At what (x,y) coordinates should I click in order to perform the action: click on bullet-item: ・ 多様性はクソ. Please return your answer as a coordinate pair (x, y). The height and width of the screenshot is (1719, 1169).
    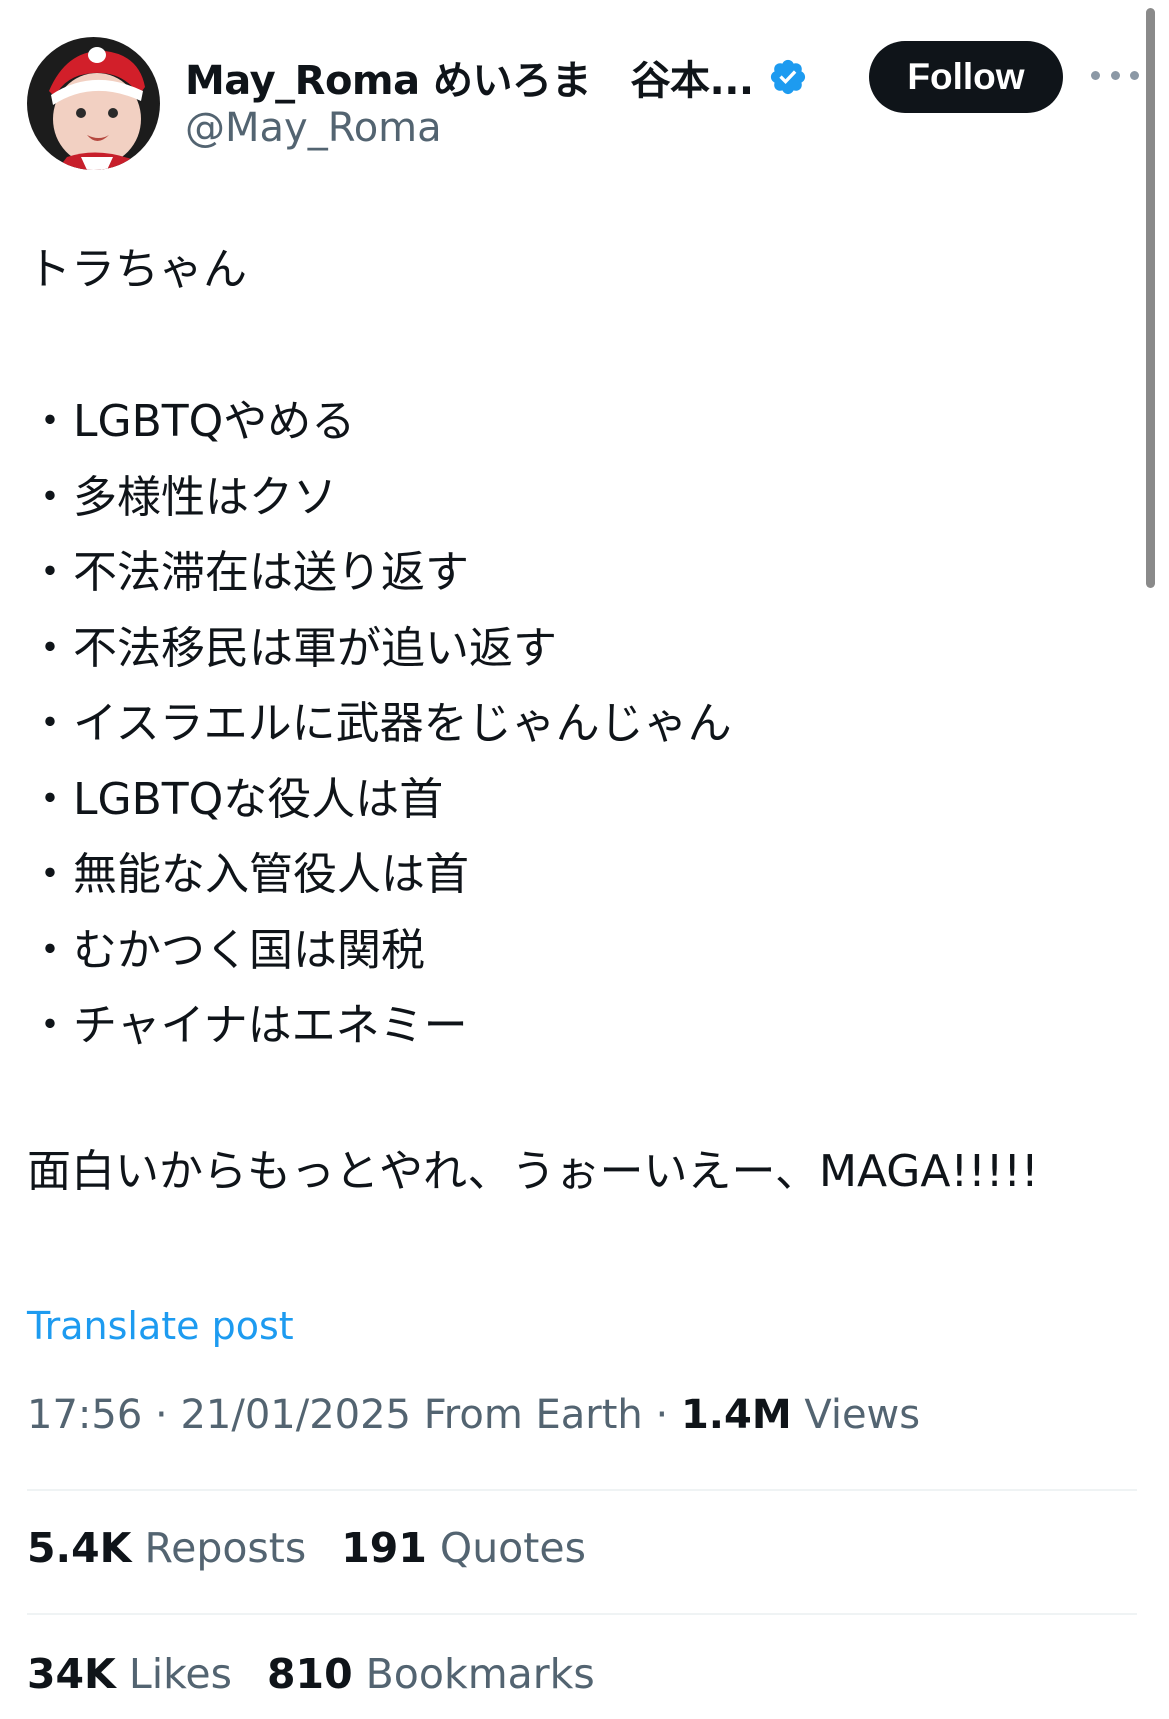
    Looking at the image, I should click on (582, 498).